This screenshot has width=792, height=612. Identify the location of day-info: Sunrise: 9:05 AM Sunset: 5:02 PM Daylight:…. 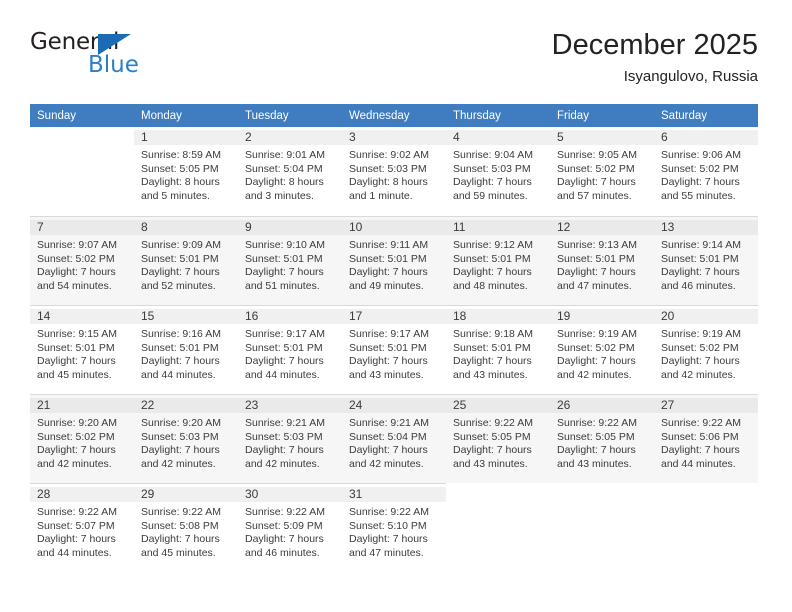
(602, 176).